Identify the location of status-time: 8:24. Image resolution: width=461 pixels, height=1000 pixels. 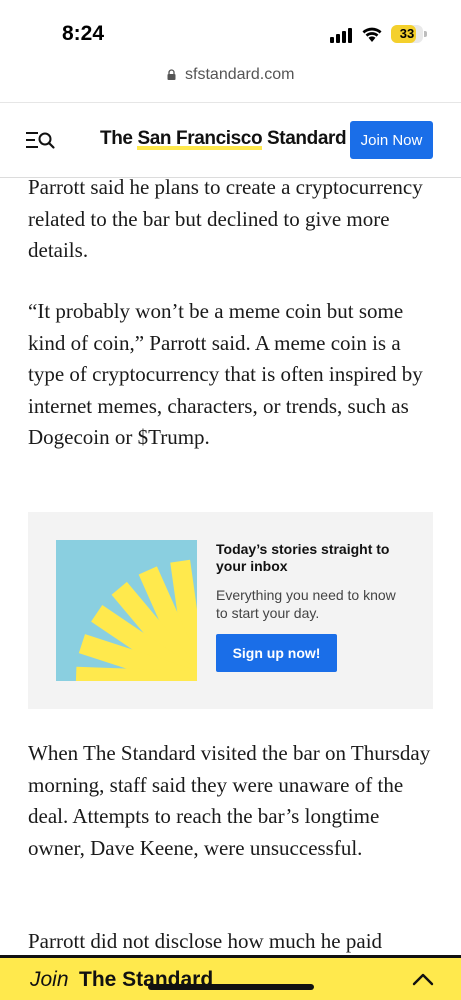
(83, 33).